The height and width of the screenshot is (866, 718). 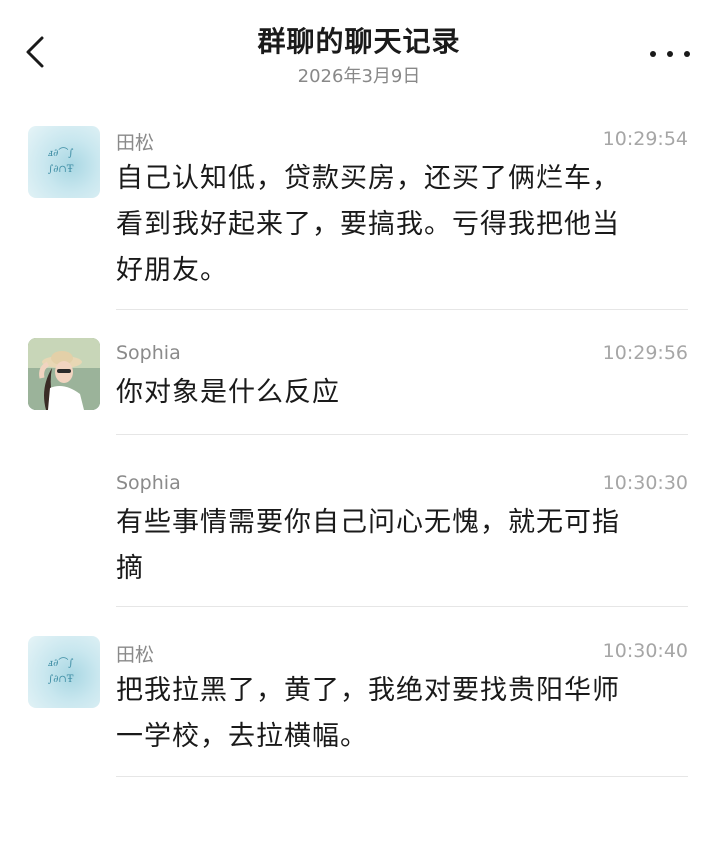 I want to click on message-line: 看到我好起来了，要搞我。亏得我把他当, so click(x=368, y=224).